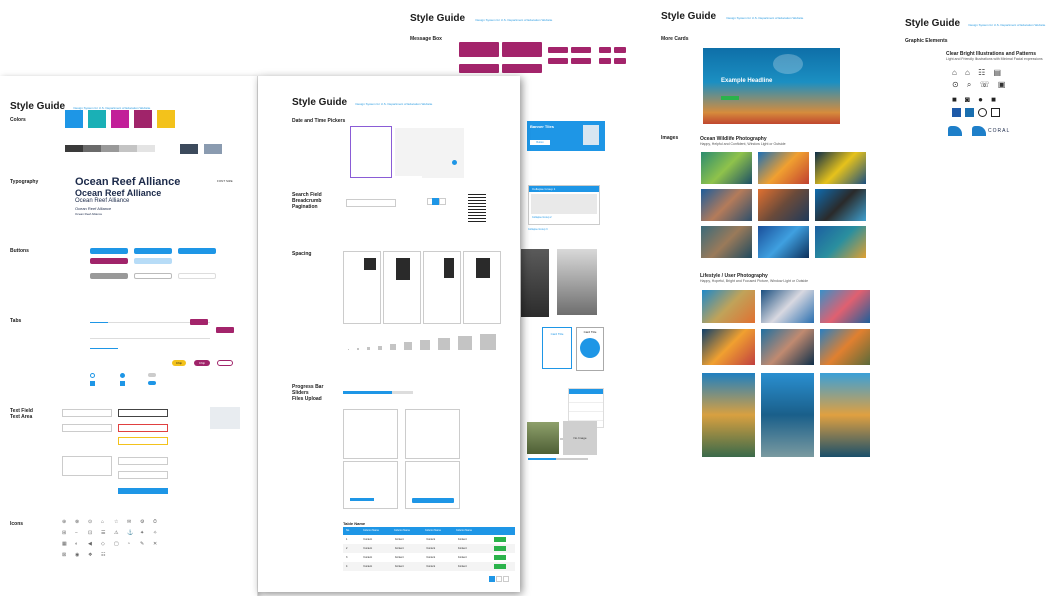 The width and height of the screenshot is (1049, 596). I want to click on table-header-cell: No., so click(351, 531).